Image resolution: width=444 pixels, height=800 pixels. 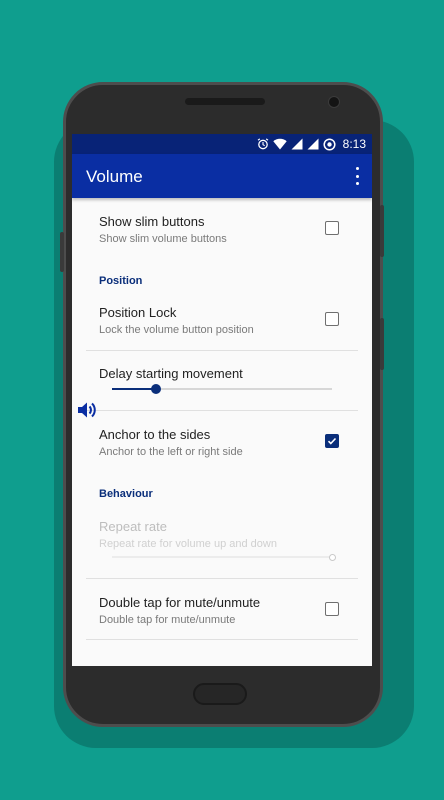 I want to click on pref-title: Repeat rate, so click(x=133, y=526).